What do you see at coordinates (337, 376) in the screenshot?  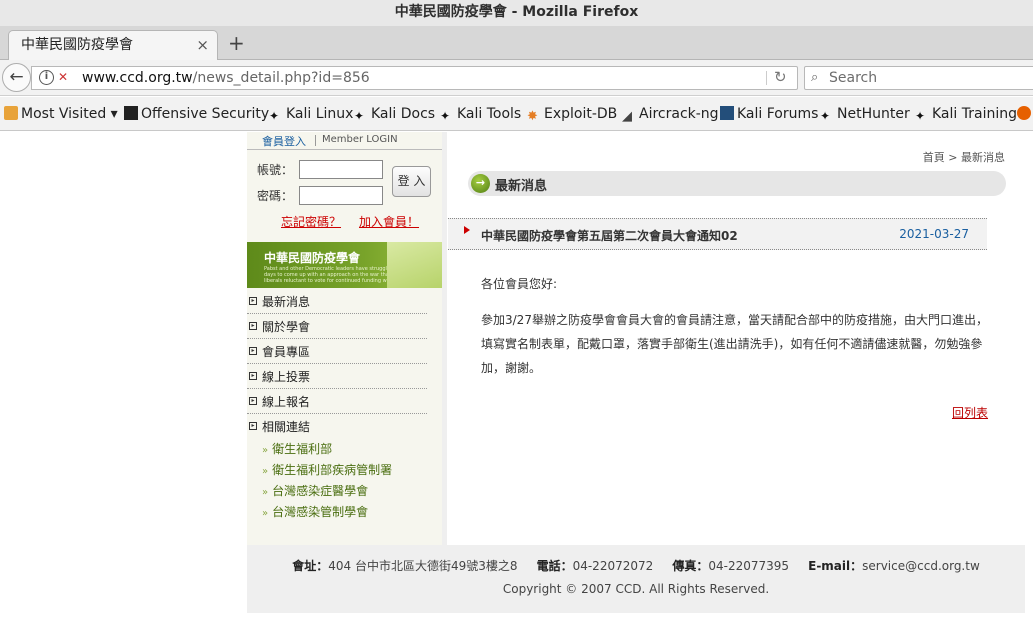 I see `menu-item-vote: ▸ 線上投票` at bounding box center [337, 376].